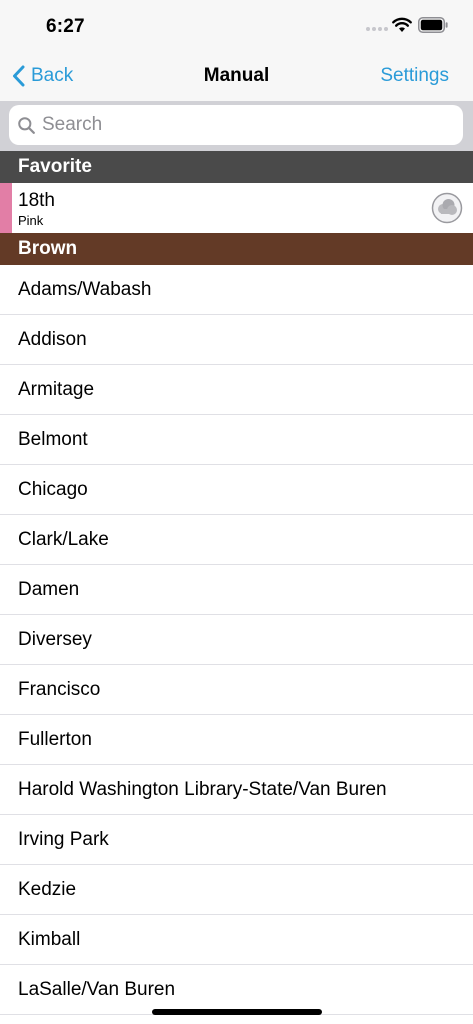  I want to click on station-row: Francisco, so click(236, 690).